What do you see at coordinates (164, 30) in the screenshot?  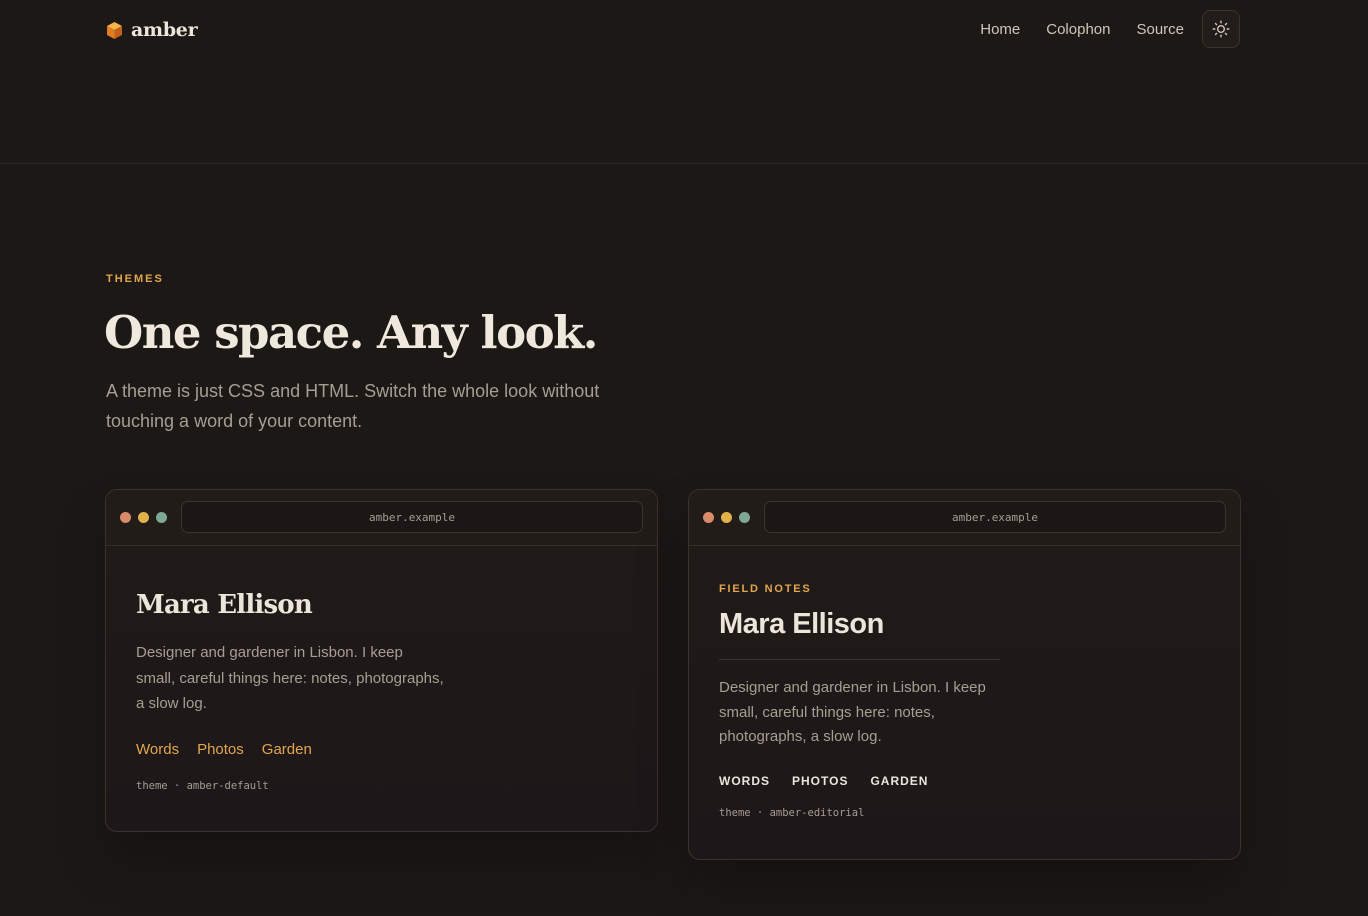 I see `brand-name: amber` at bounding box center [164, 30].